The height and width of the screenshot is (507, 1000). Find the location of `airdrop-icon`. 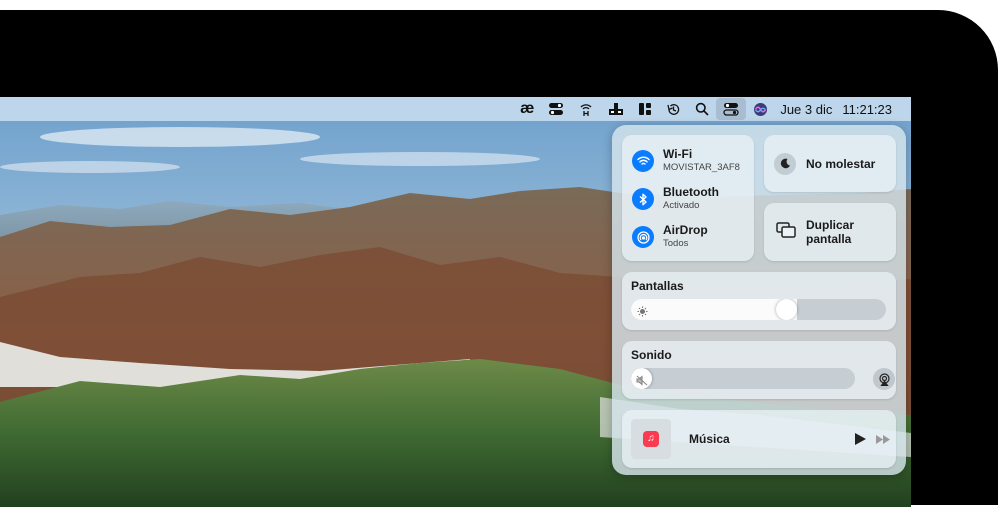

airdrop-icon is located at coordinates (643, 237).